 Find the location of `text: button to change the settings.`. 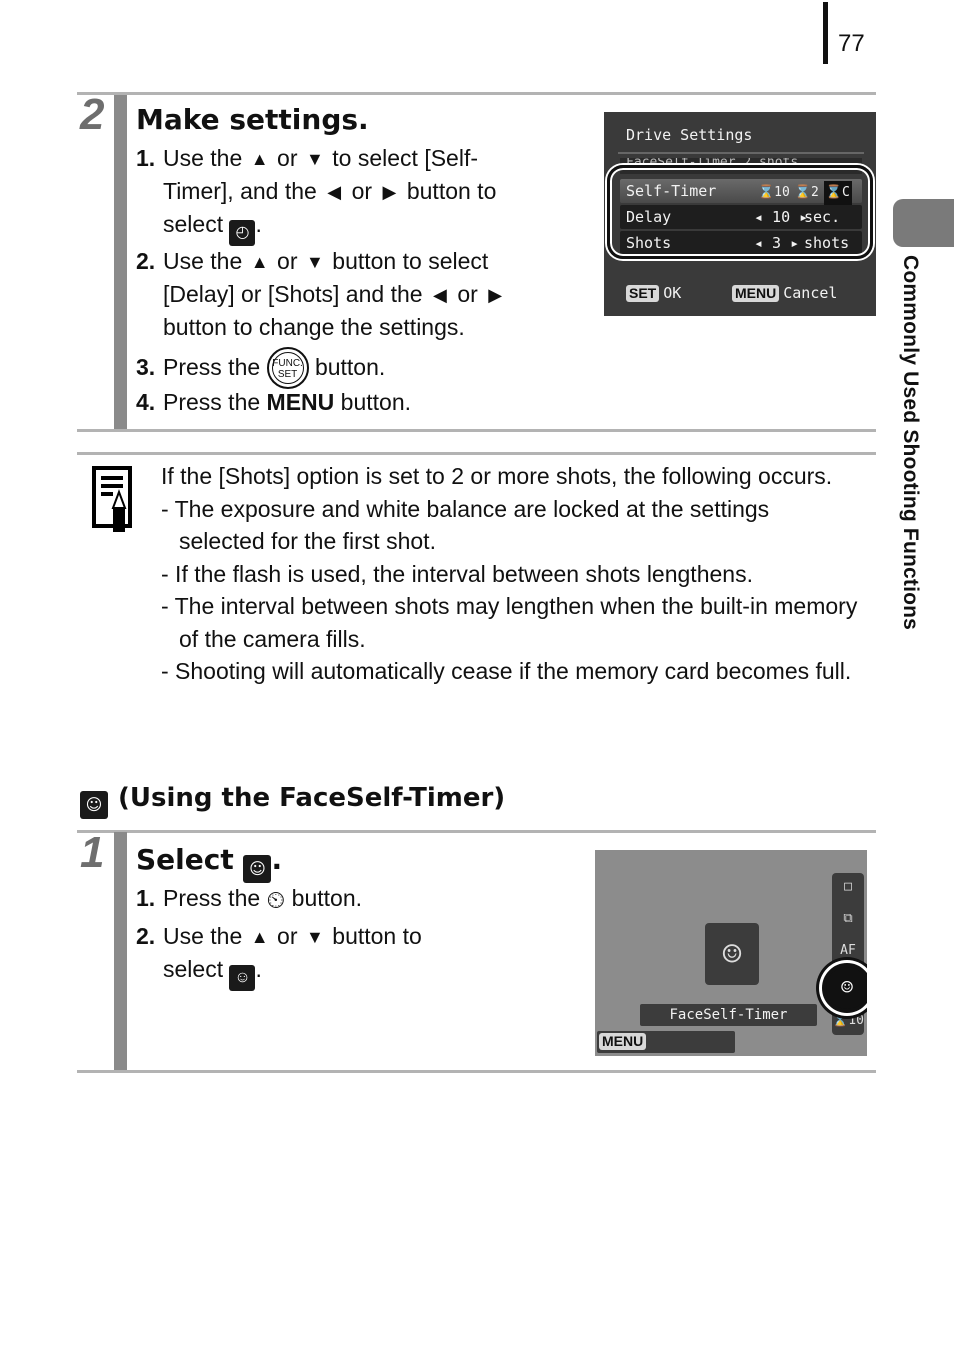

text: button to change the settings. is located at coordinates (314, 327).